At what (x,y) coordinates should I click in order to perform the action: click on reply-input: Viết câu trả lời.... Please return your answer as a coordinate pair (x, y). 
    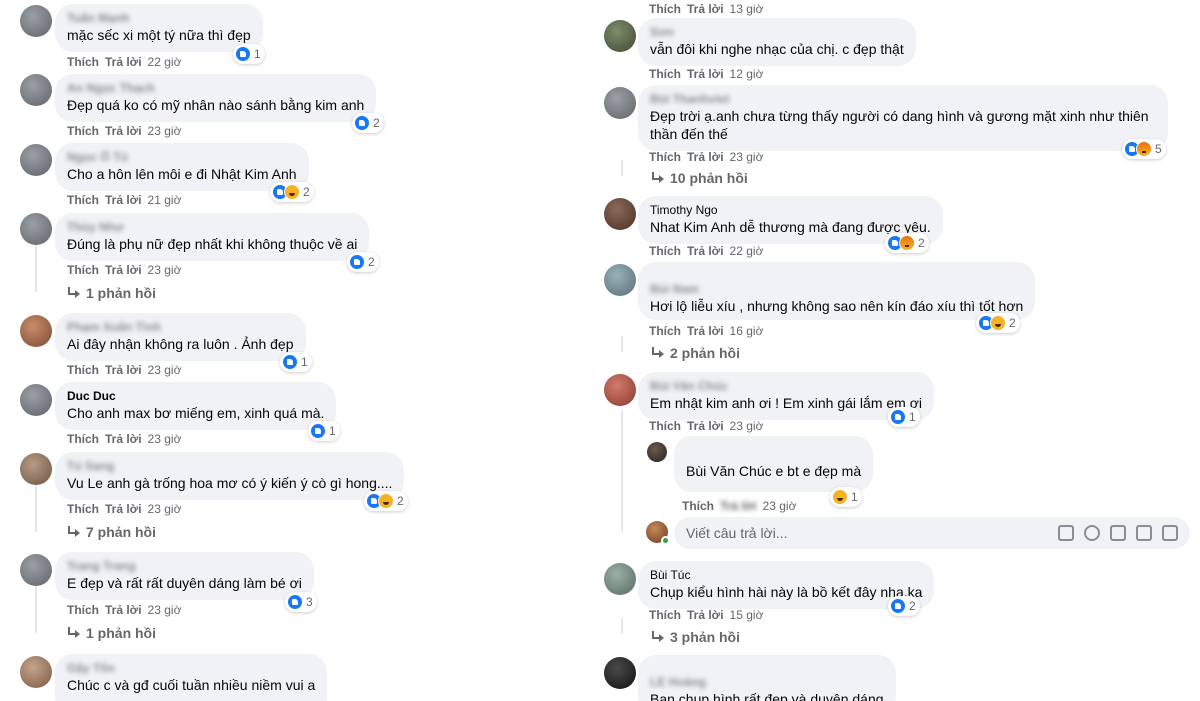
    Looking at the image, I should click on (932, 533).